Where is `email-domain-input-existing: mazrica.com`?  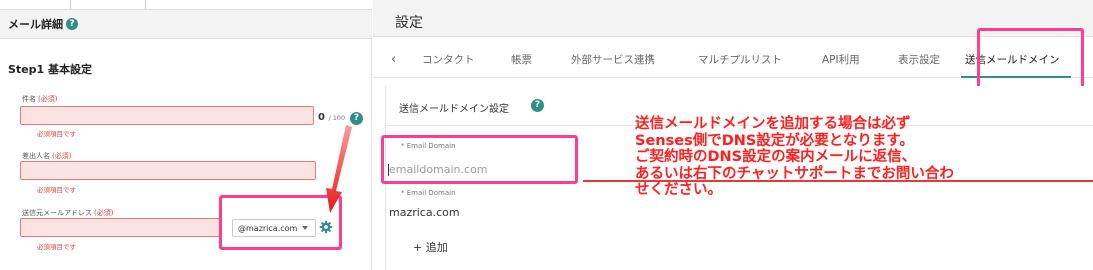 email-domain-input-existing: mazrica.com is located at coordinates (424, 212).